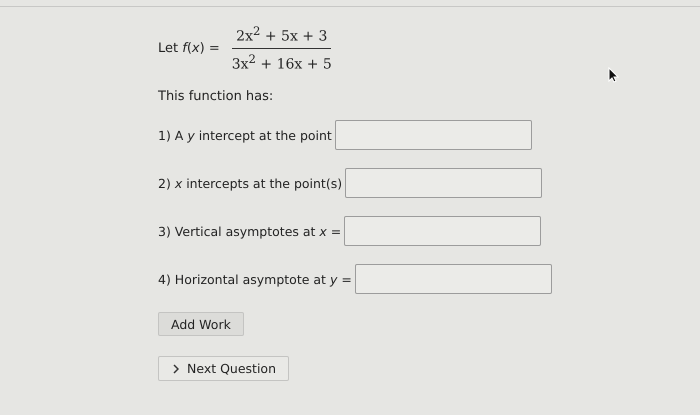 The width and height of the screenshot is (700, 415). I want to click on next-question-button: Next Question, so click(224, 368).